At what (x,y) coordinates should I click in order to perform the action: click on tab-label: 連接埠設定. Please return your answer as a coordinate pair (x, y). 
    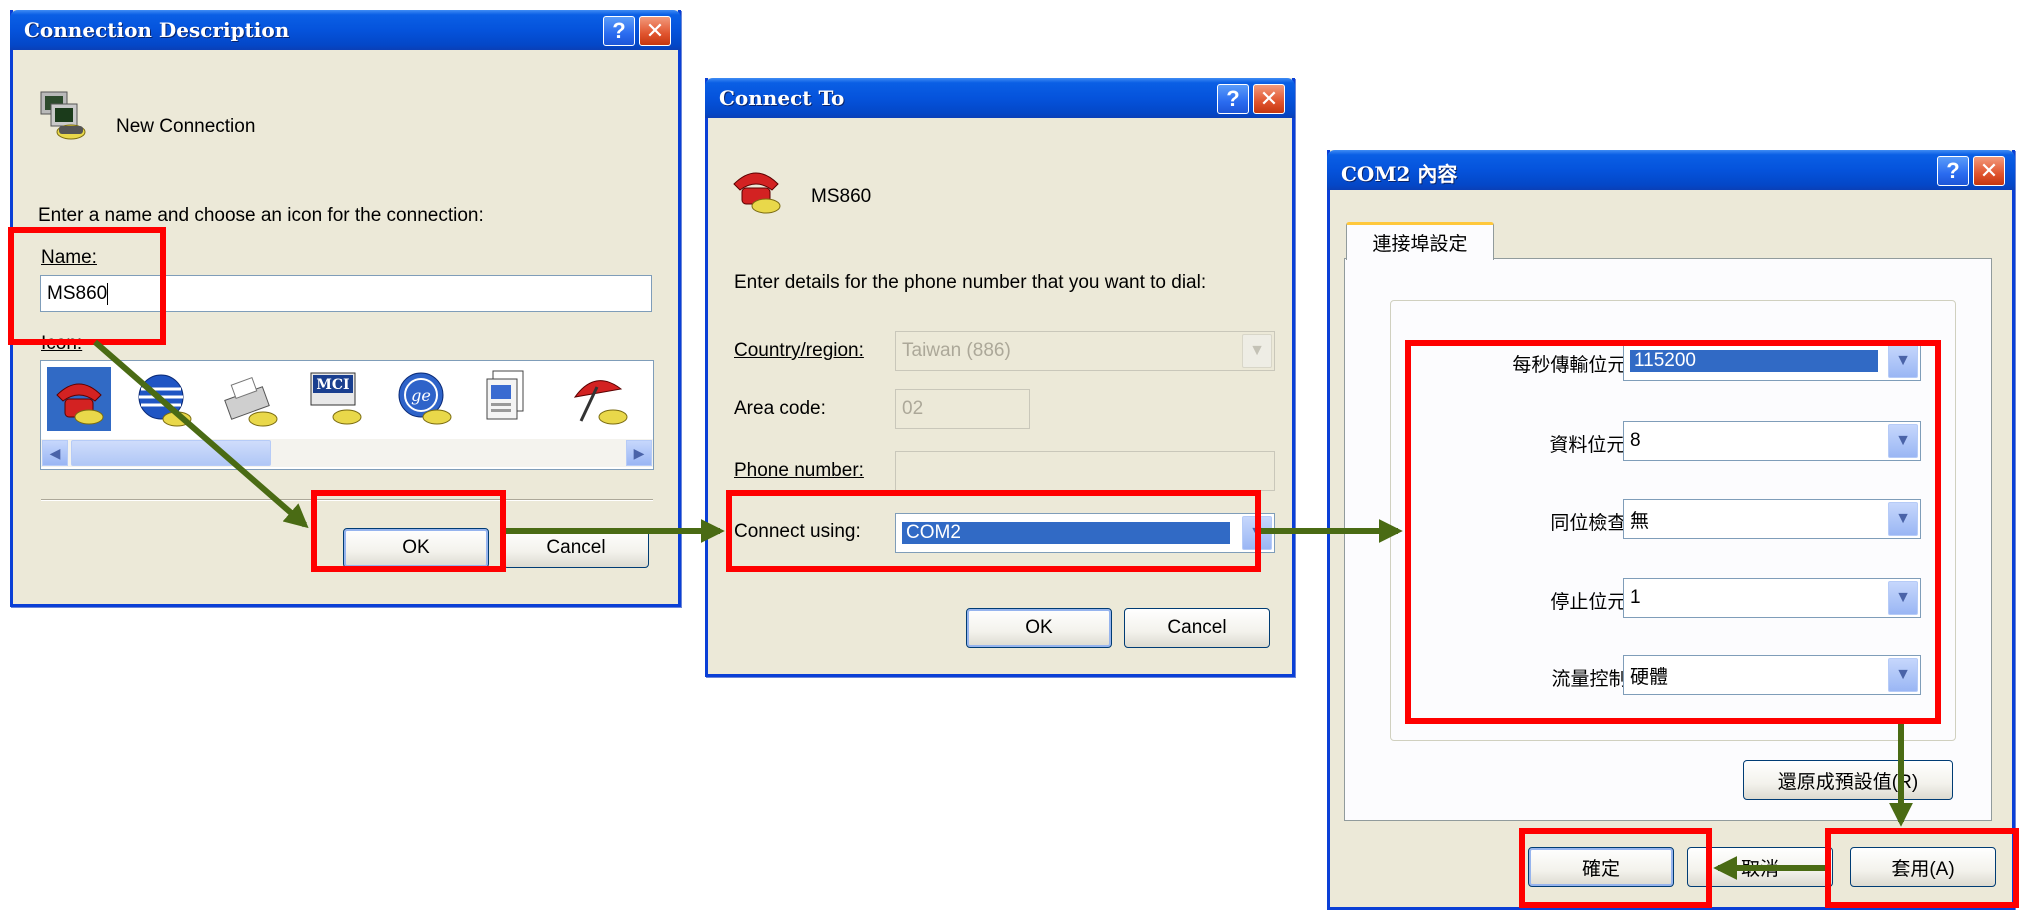
    Looking at the image, I should click on (1420, 244).